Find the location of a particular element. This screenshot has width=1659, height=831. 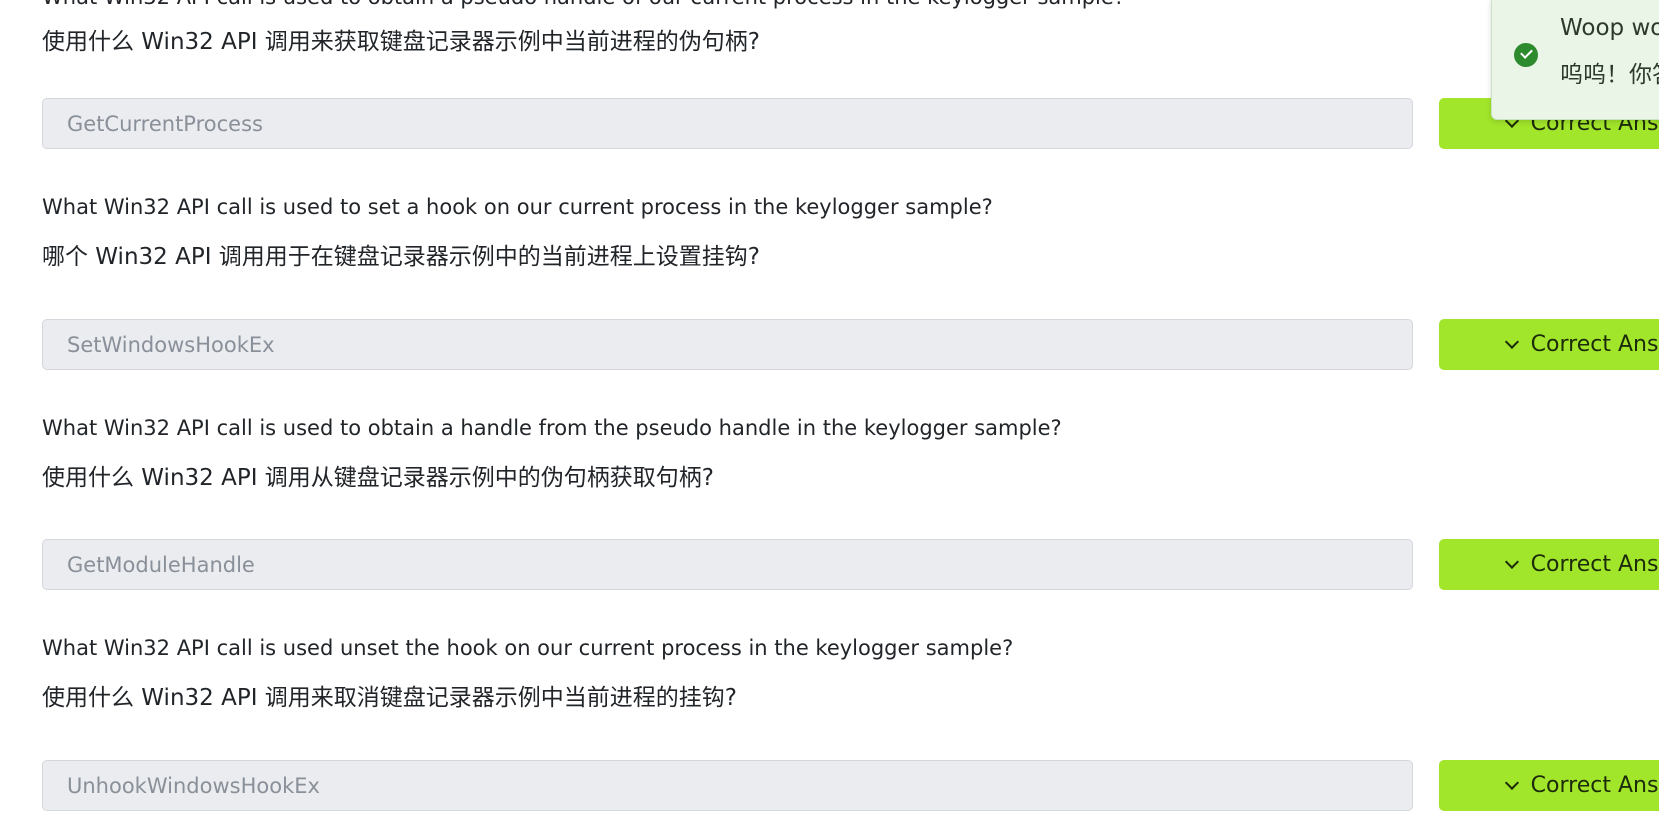

question-4-answer-input is located at coordinates (727, 785).